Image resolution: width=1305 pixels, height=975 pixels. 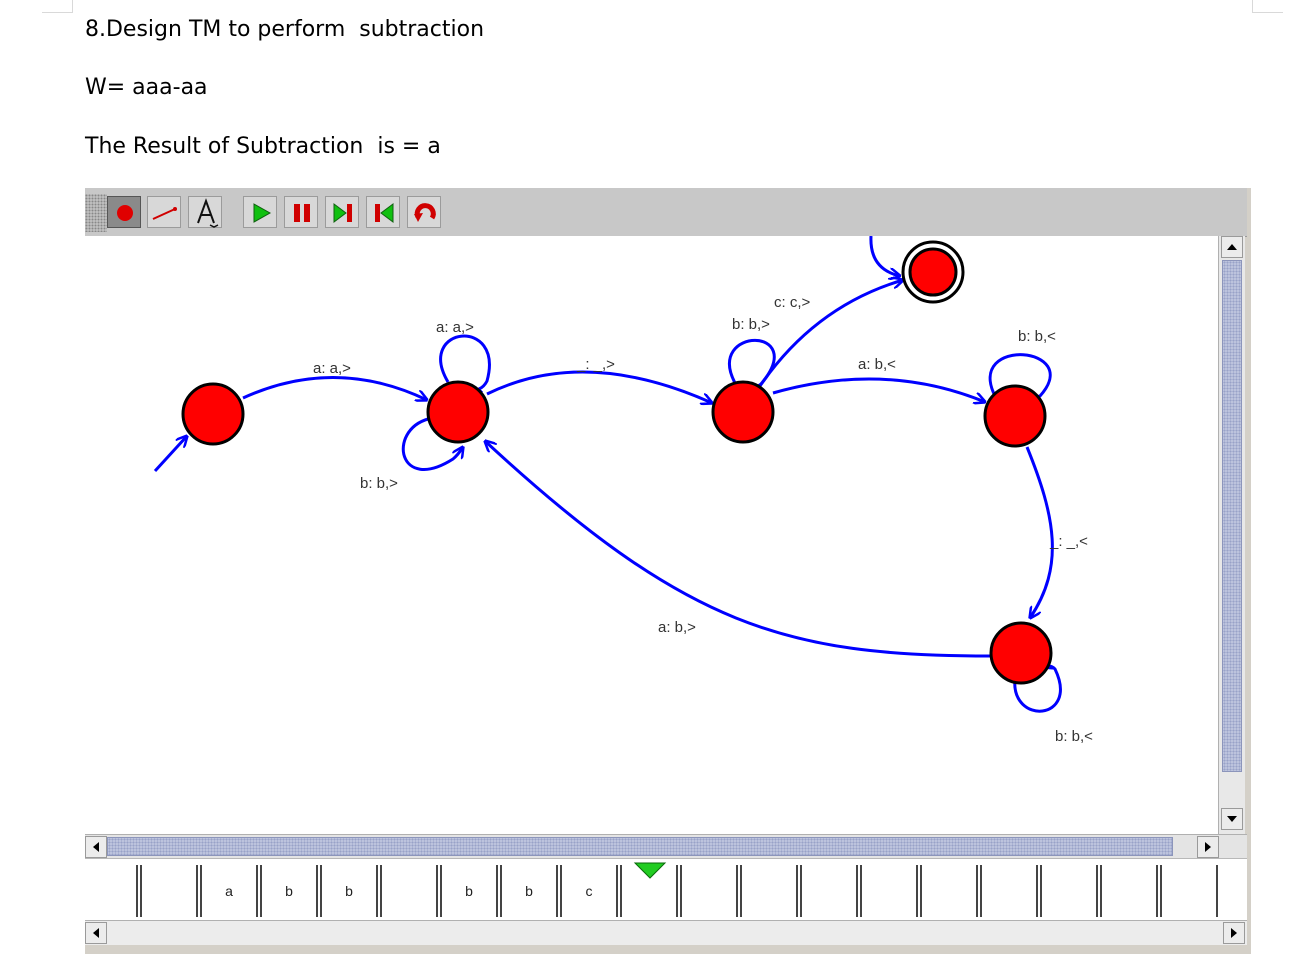 What do you see at coordinates (752, 362) in the screenshot?
I see `loop-q2` at bounding box center [752, 362].